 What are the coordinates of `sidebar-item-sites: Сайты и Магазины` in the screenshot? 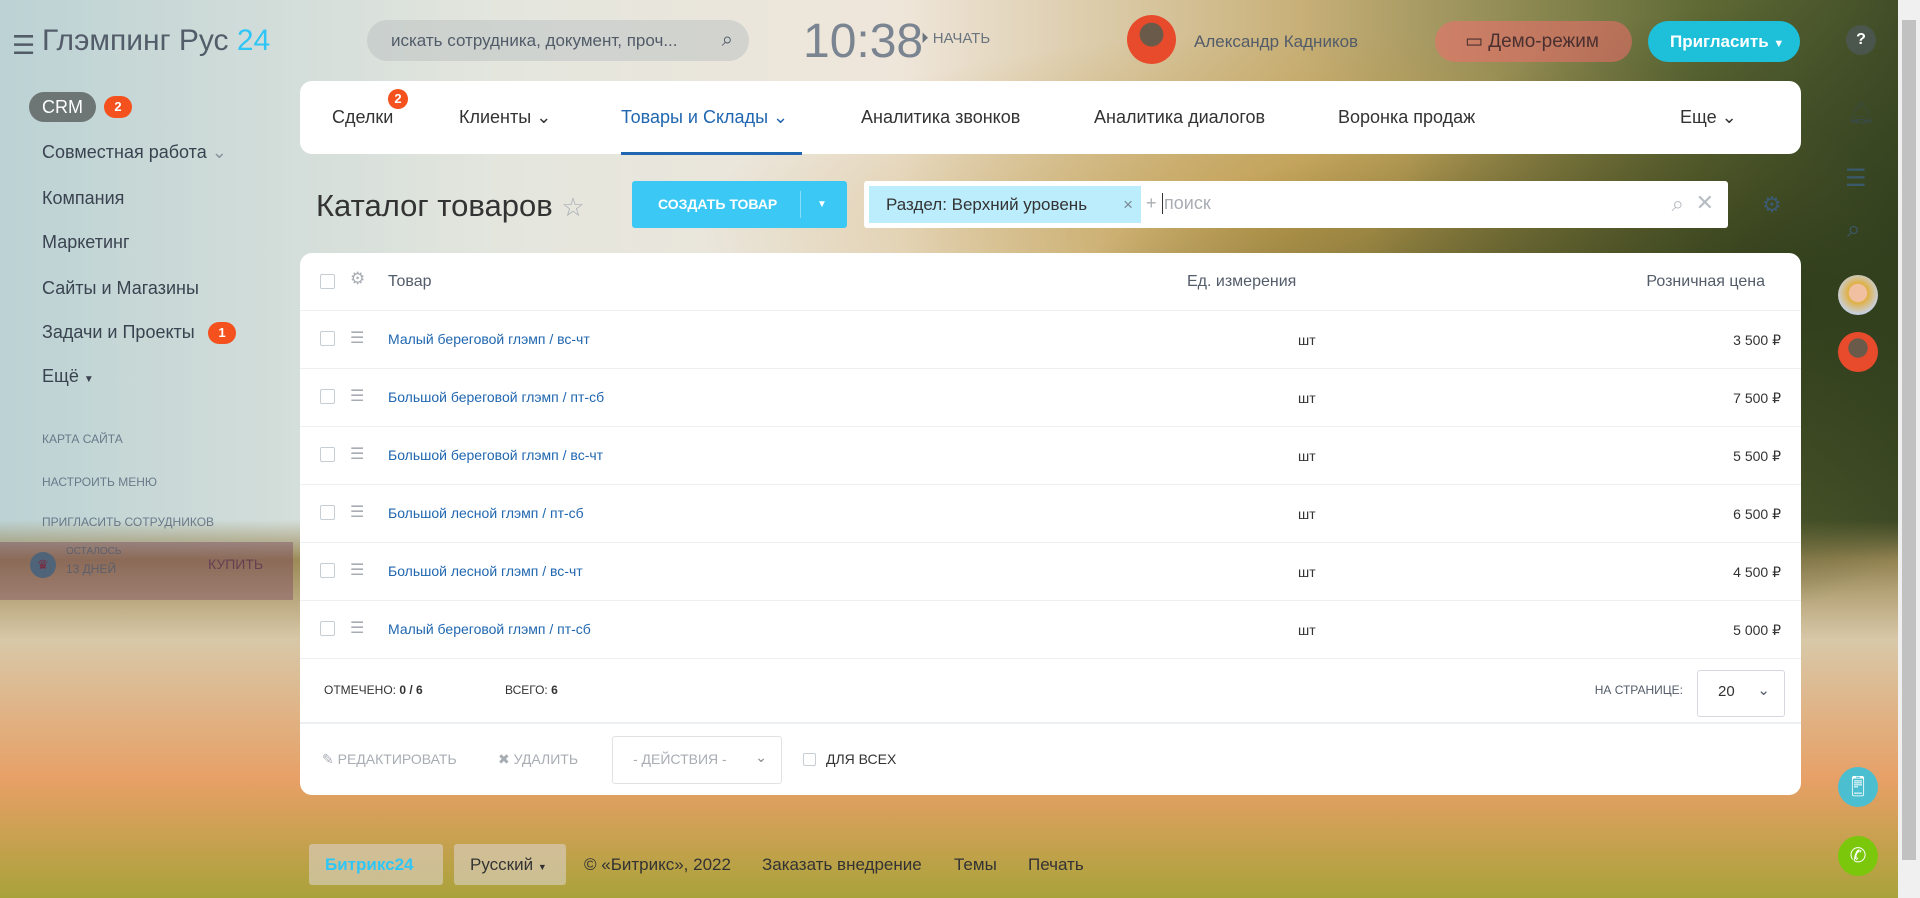 It's located at (120, 288).